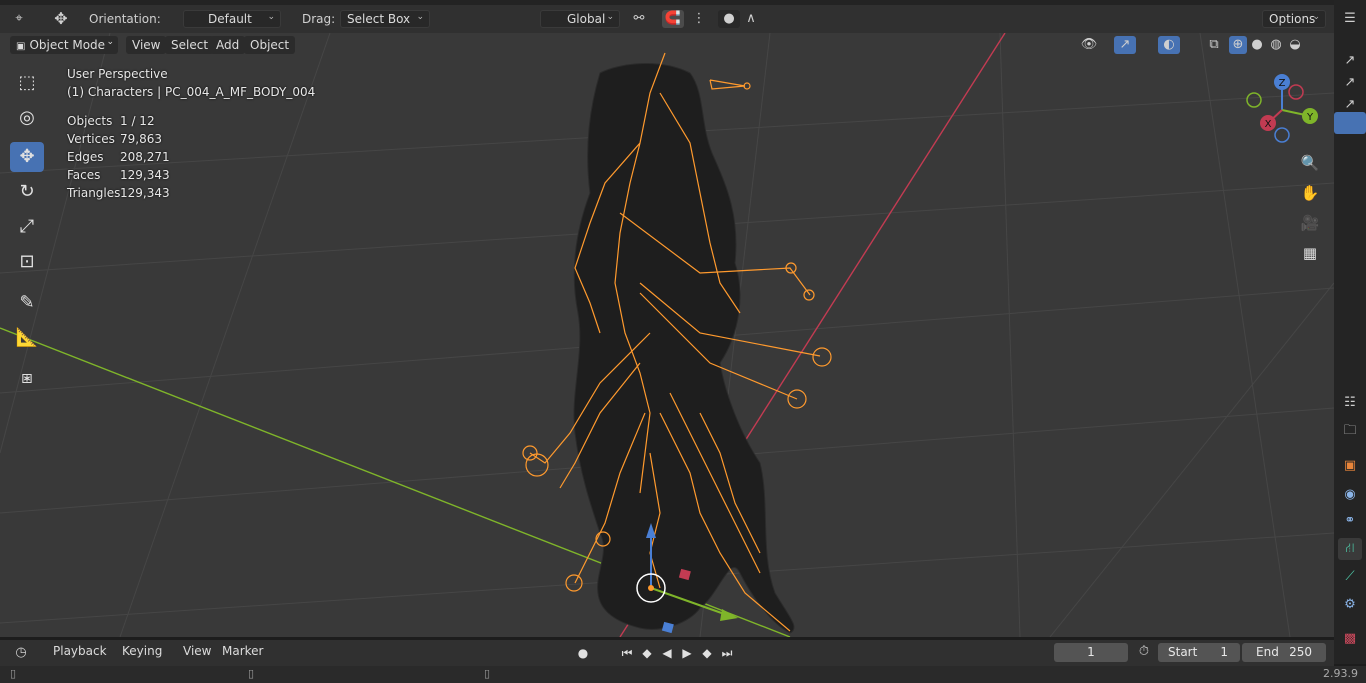 Image resolution: width=1366 pixels, height=683 pixels. What do you see at coordinates (21, 46) in the screenshot?
I see `object-mode-icon: ▣` at bounding box center [21, 46].